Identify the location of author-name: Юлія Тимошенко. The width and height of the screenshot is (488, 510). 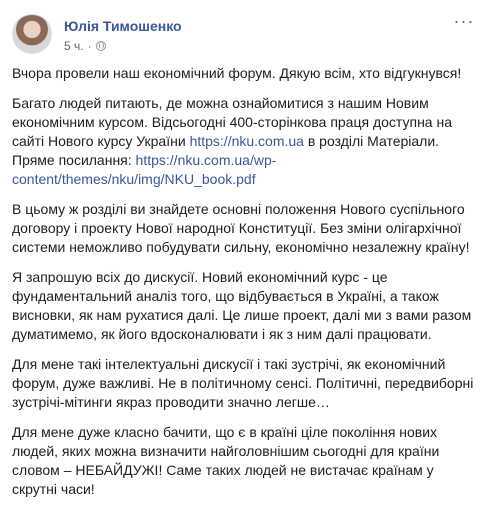
(123, 26).